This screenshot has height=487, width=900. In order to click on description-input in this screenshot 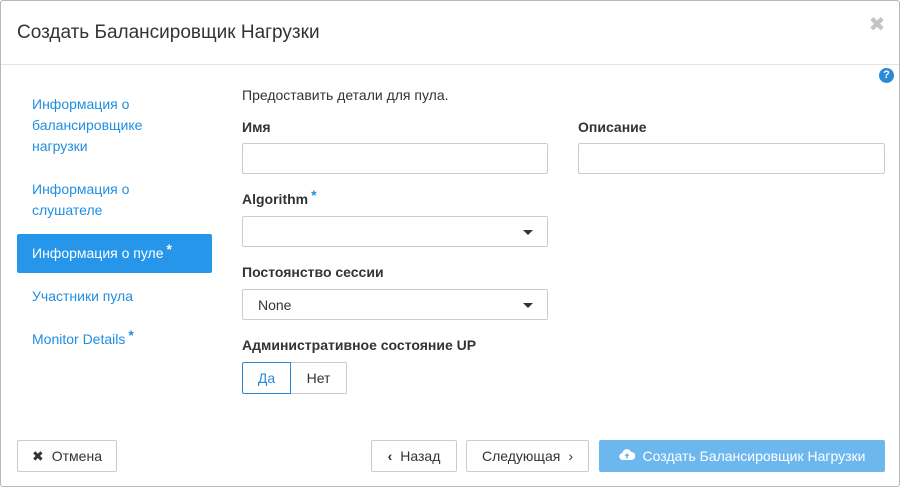, I will do `click(731, 158)`.